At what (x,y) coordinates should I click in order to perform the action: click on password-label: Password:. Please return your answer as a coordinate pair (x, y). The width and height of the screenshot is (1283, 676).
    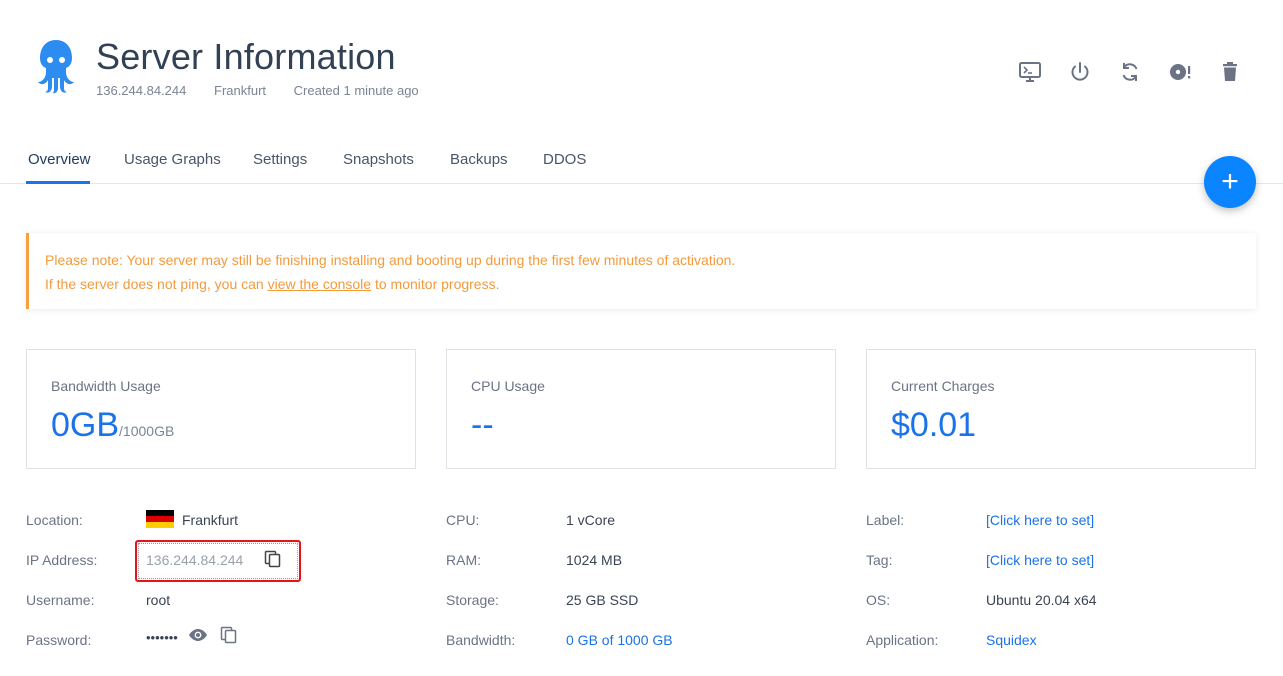
    Looking at the image, I should click on (59, 640).